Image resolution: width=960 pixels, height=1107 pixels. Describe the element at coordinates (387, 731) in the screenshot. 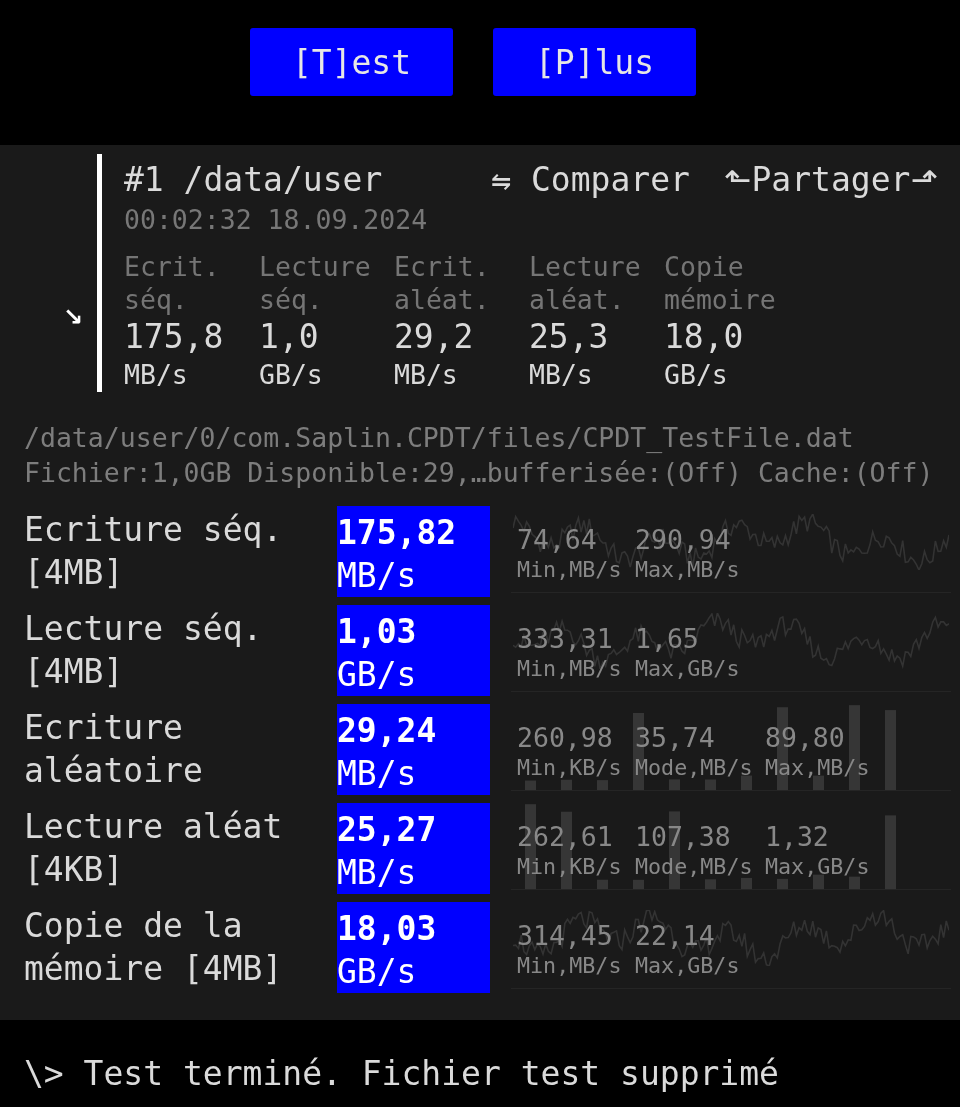

I see `speed-value: 29,24` at that location.